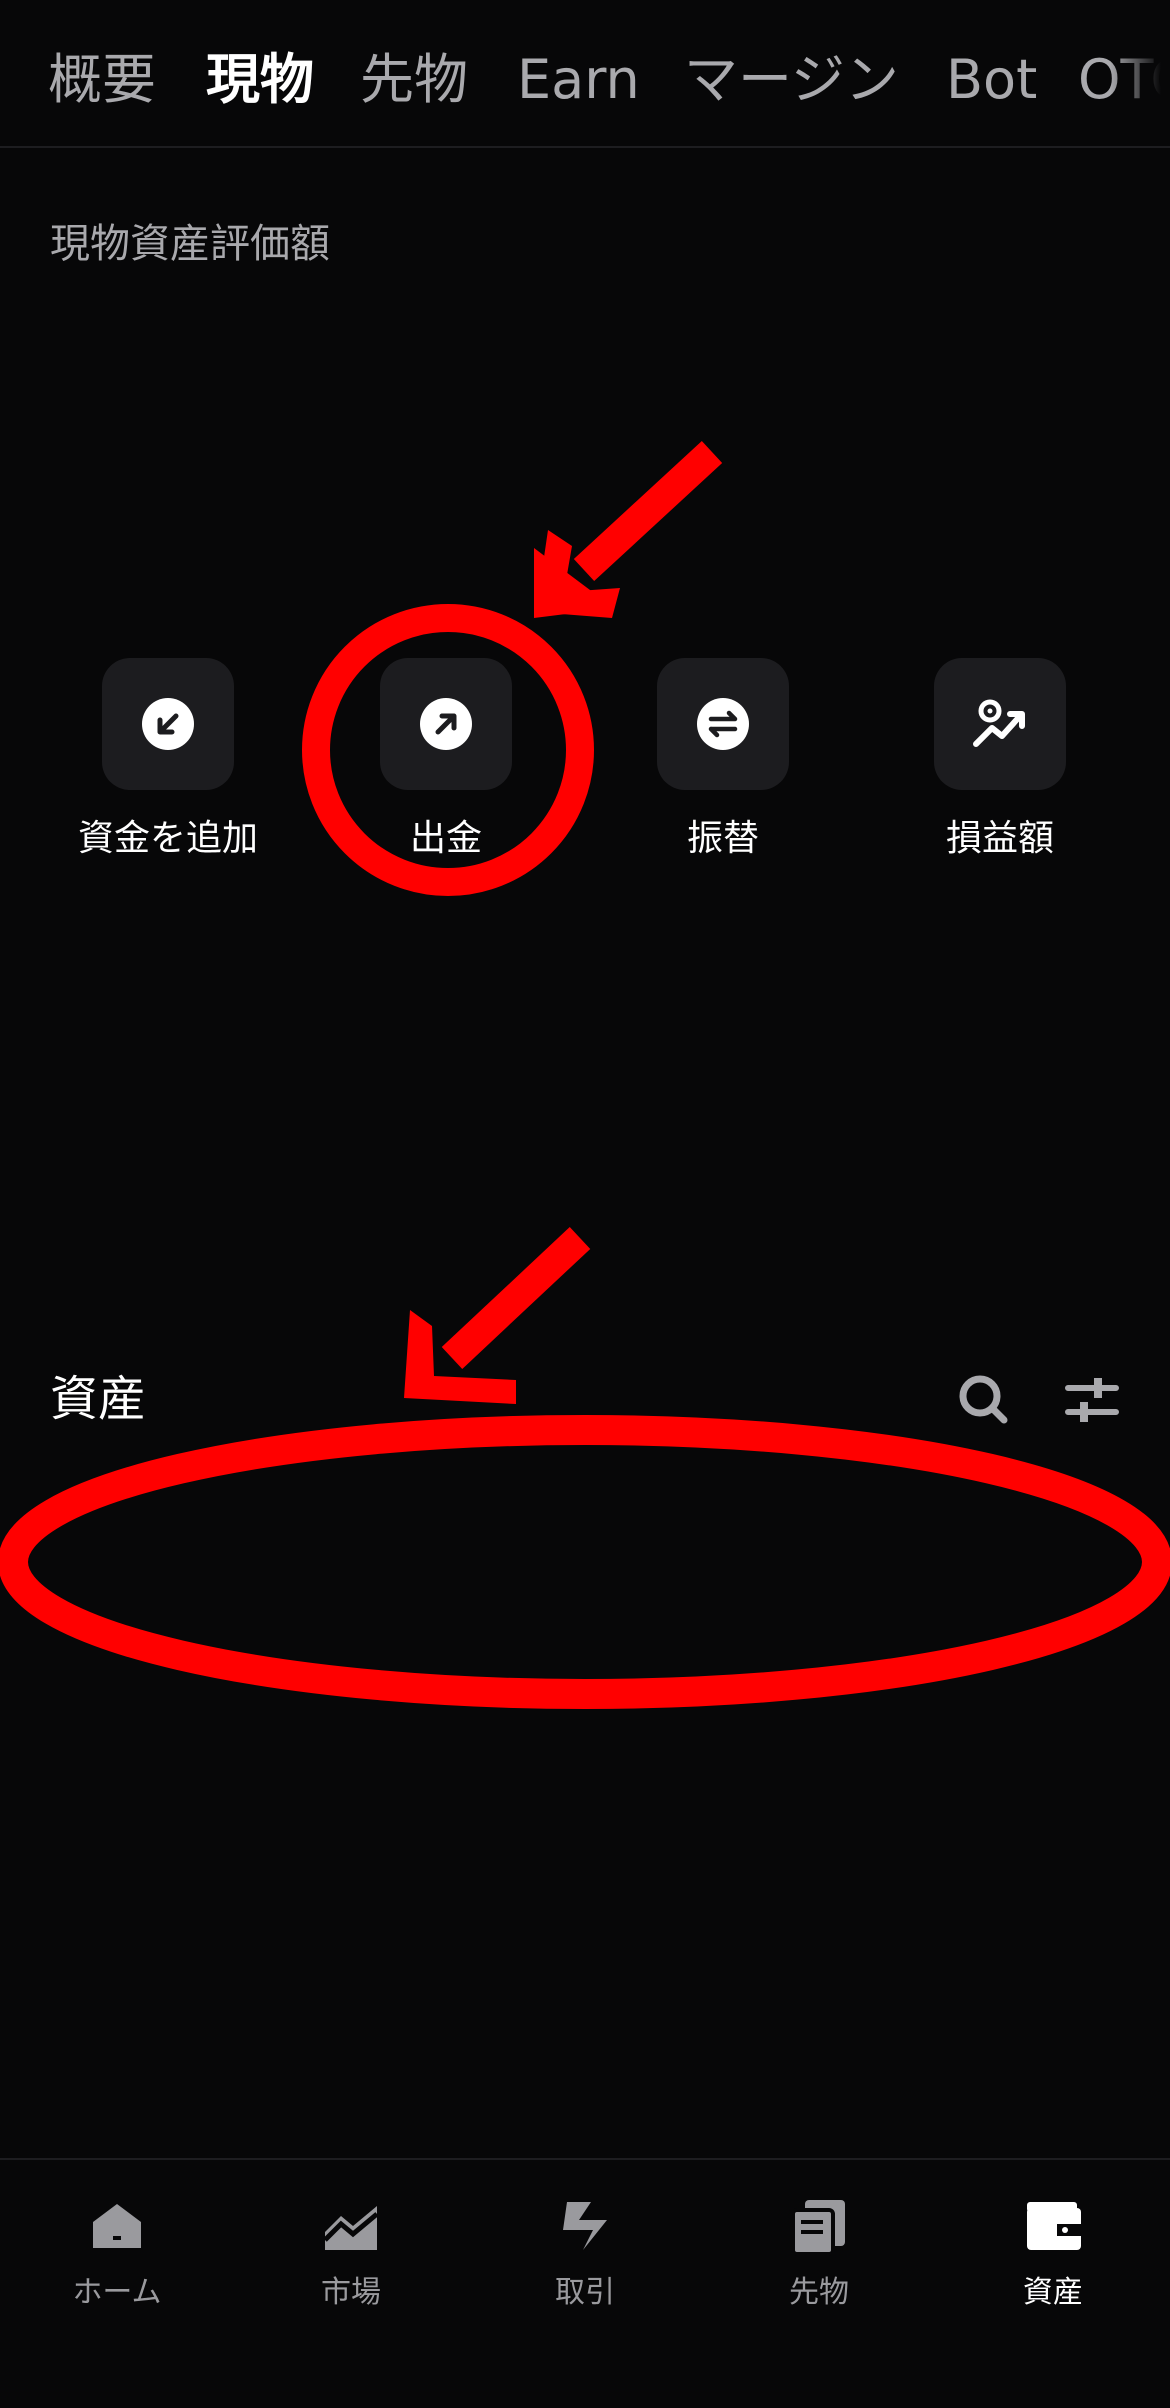 This screenshot has height=2408, width=1170. I want to click on nav-home-label: ホーム, so click(117, 2292).